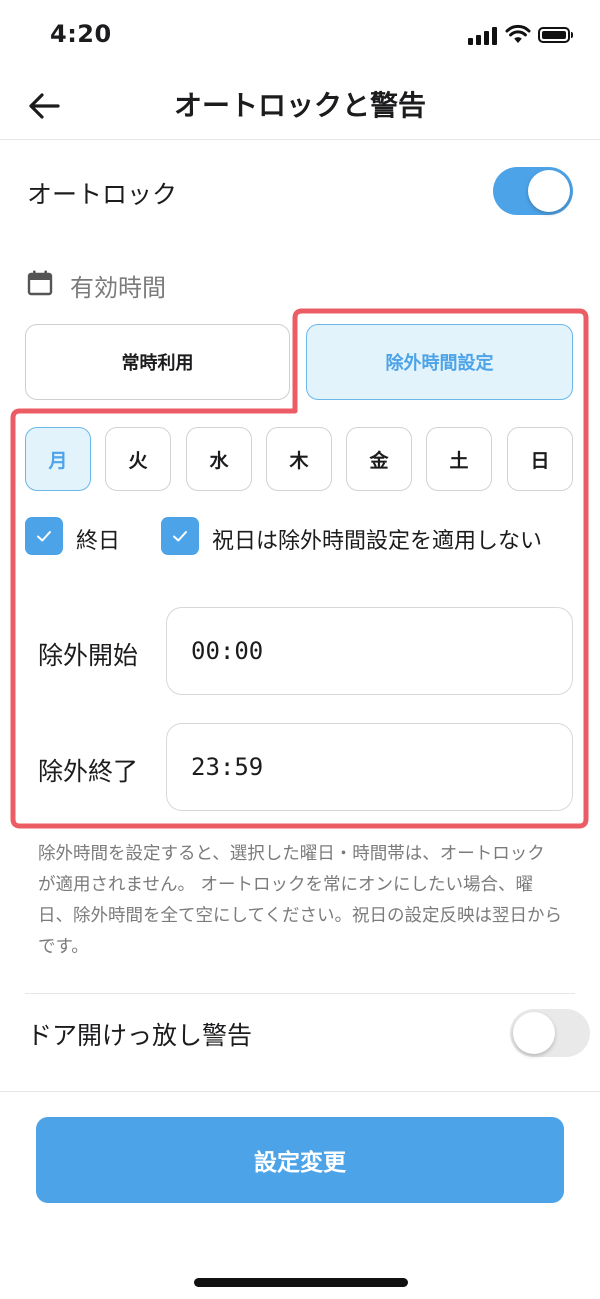  Describe the element at coordinates (301, 1282) in the screenshot. I see `home-indicator` at that location.